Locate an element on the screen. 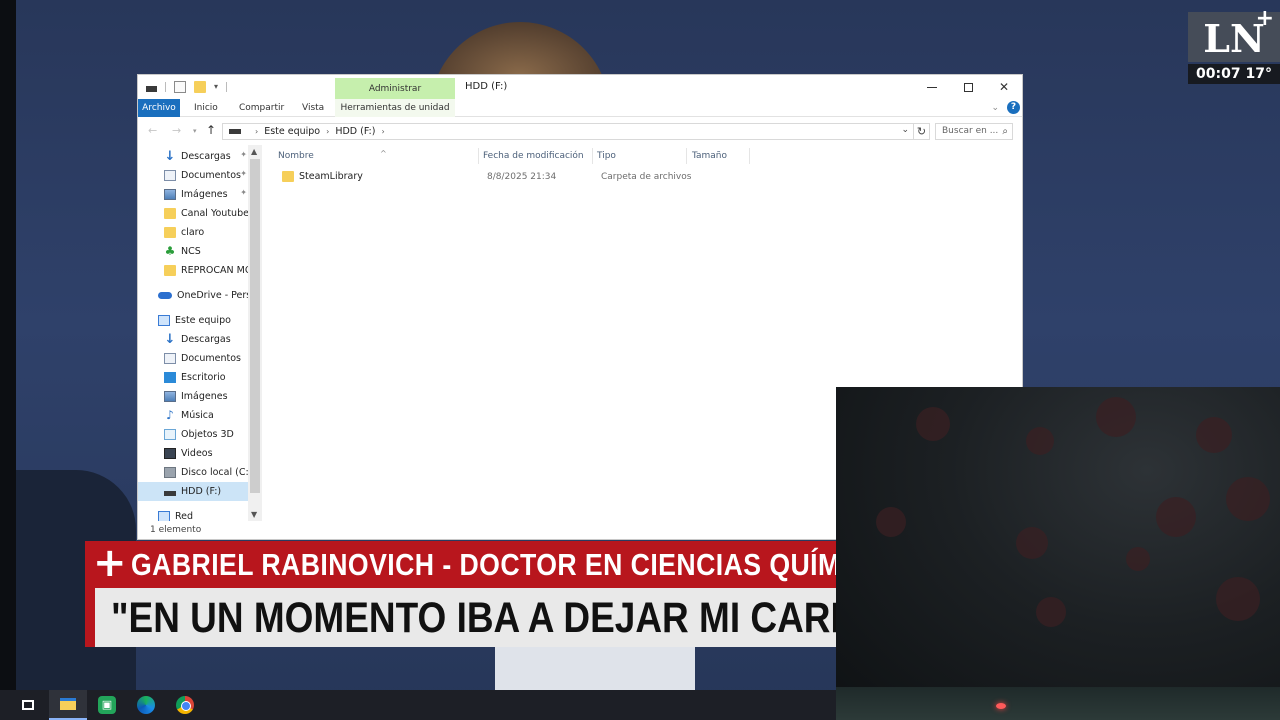 The width and height of the screenshot is (1280, 720). download-icon: ↓ is located at coordinates (170, 156).